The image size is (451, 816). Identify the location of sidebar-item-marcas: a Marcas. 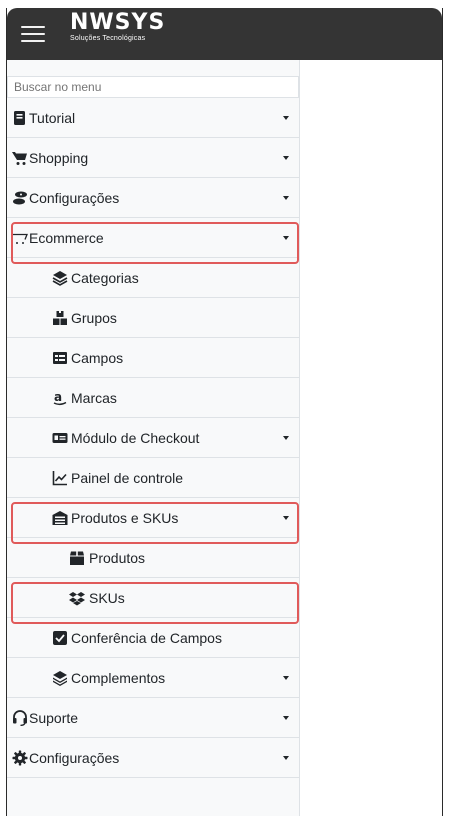
(153, 398).